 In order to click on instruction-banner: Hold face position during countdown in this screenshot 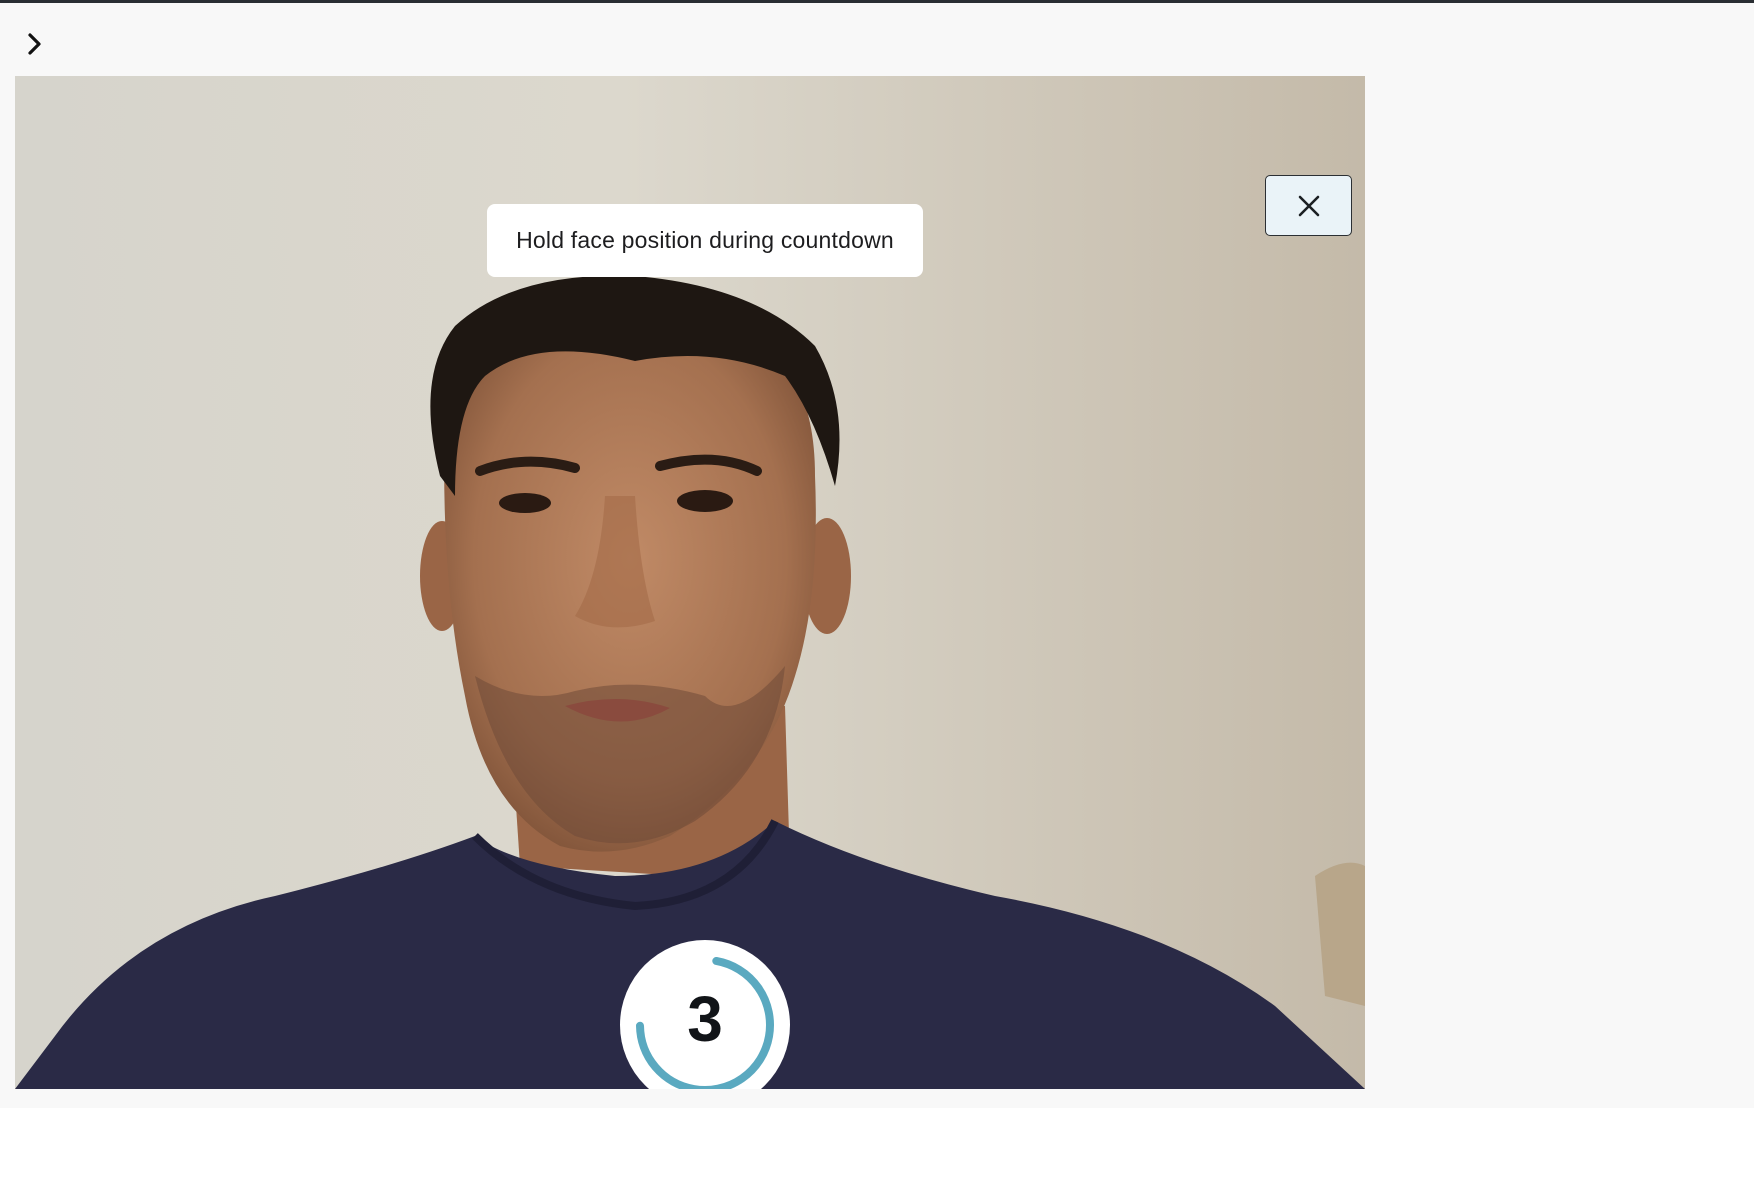, I will do `click(705, 240)`.